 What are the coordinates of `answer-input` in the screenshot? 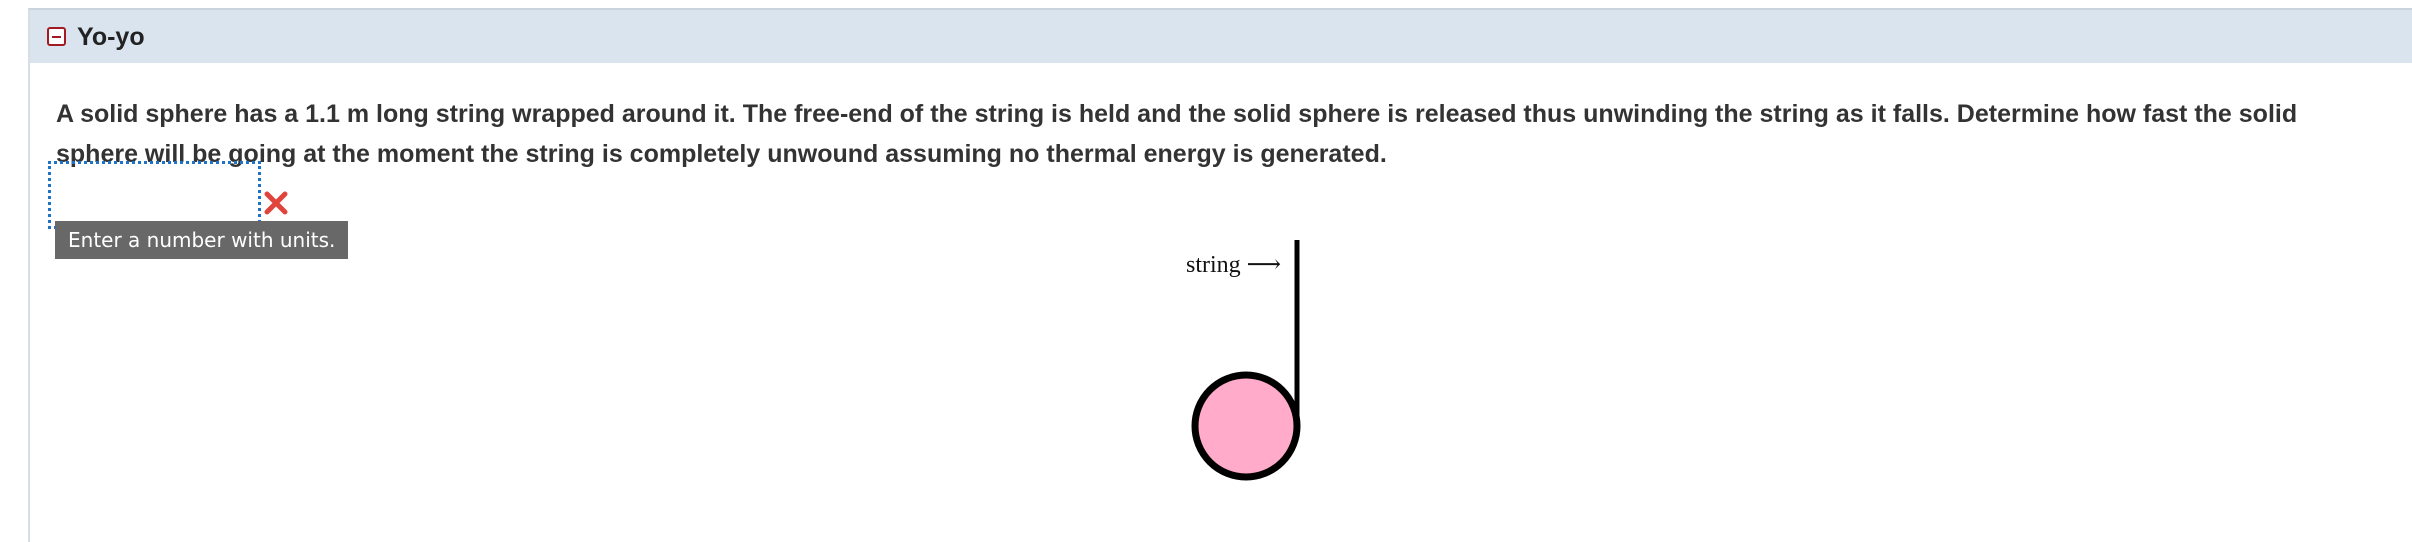 It's located at (154, 195).